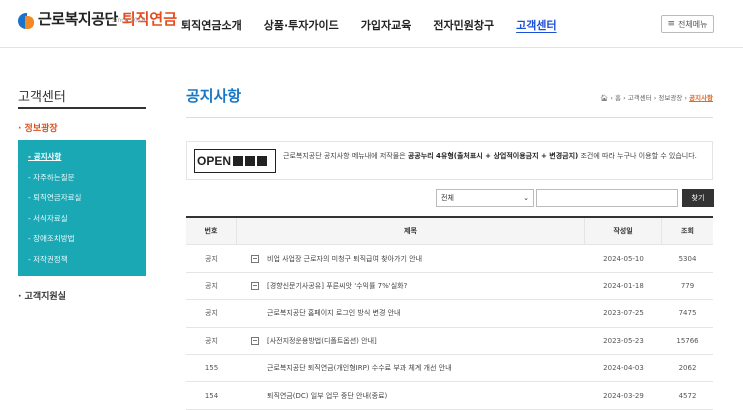 Image resolution: width=743 pixels, height=410 pixels. I want to click on table-row: 공지 [사전지정운용방법(디폴트옵션) 안내] 2023-05-23 15766, so click(449, 341).